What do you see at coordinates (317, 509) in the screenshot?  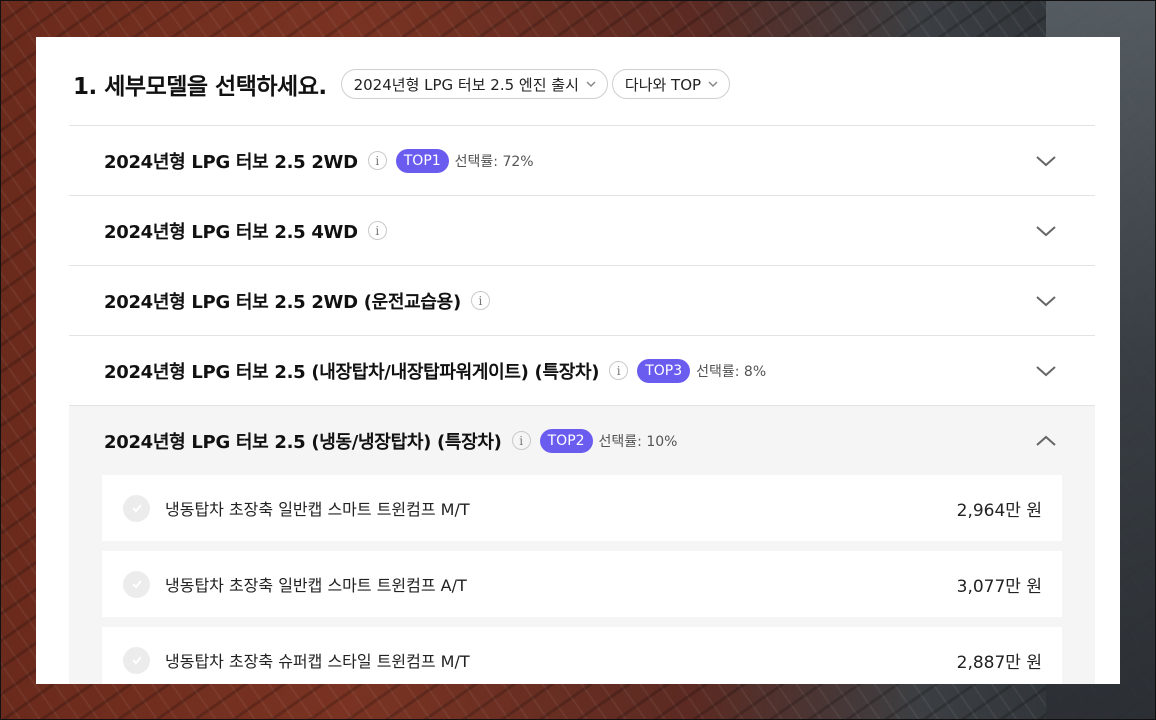 I see `trim-name: 냉동탑차 초장축 일반캡 스마트 트윈컴프 M/T` at bounding box center [317, 509].